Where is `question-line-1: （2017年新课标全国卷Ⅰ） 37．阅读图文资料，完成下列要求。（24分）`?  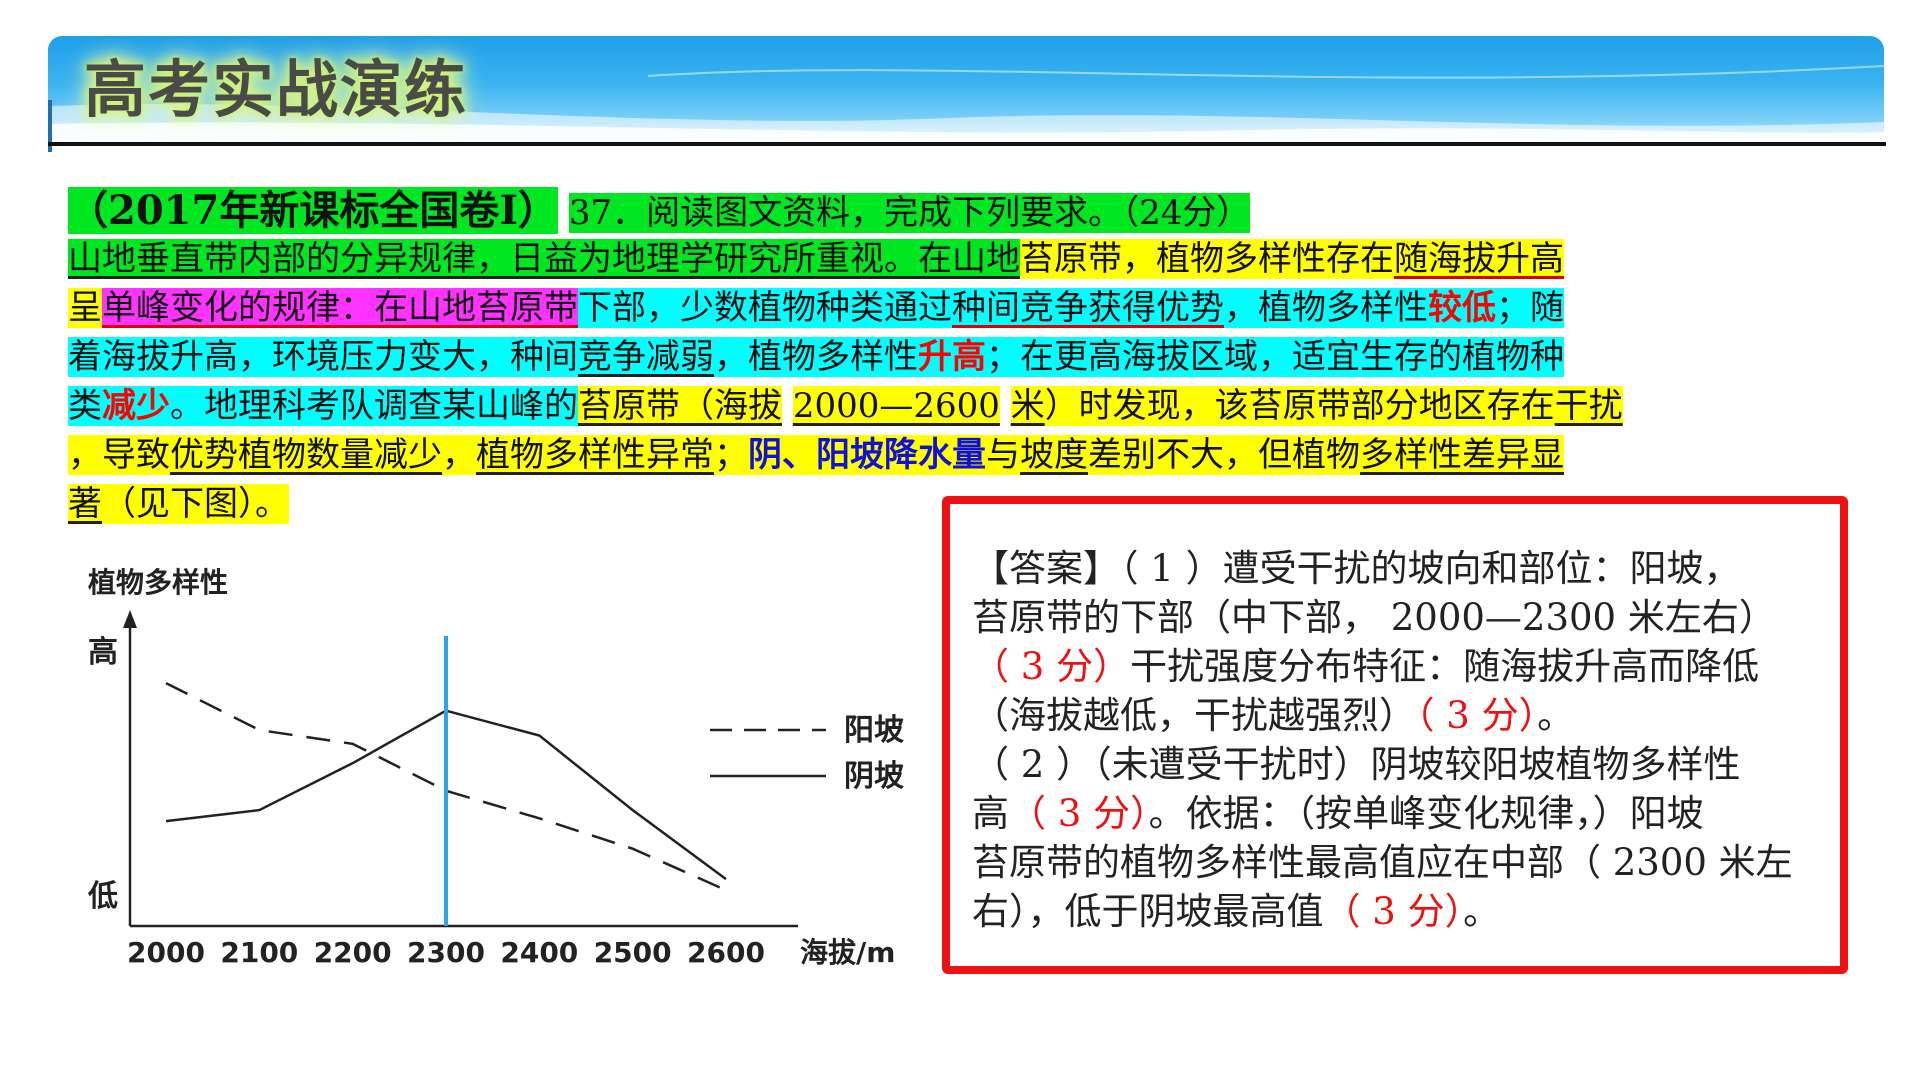
question-line-1: （2017年新课标全国卷Ⅰ） 37．阅读图文资料，完成下列要求。（24分） is located at coordinates (958, 210).